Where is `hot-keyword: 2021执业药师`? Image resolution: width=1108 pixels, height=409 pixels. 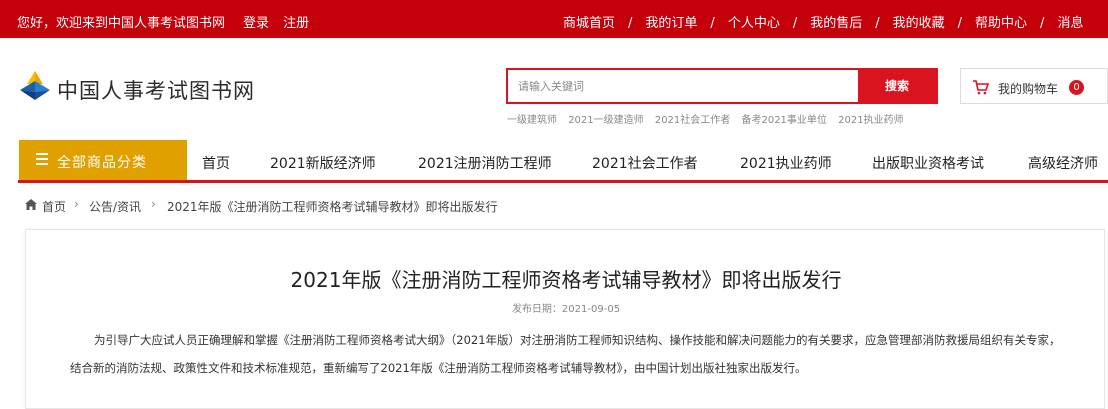
hot-keyword: 2021执业药师 is located at coordinates (870, 120).